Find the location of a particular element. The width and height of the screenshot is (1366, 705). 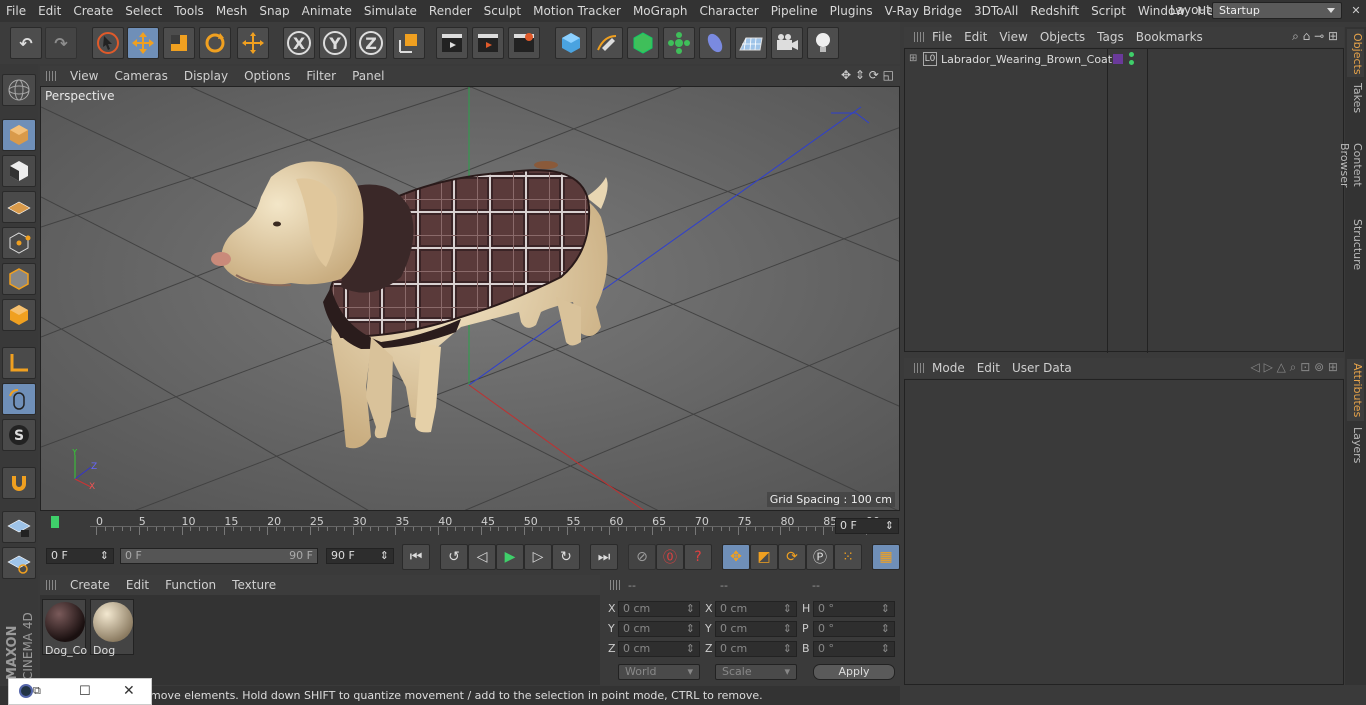

timeline-window-button: ▦ is located at coordinates (886, 557).